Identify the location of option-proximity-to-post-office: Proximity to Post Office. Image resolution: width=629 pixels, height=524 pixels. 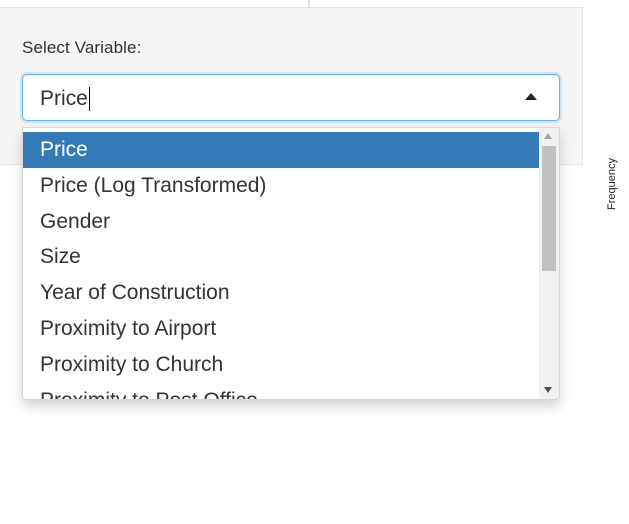
(281, 391).